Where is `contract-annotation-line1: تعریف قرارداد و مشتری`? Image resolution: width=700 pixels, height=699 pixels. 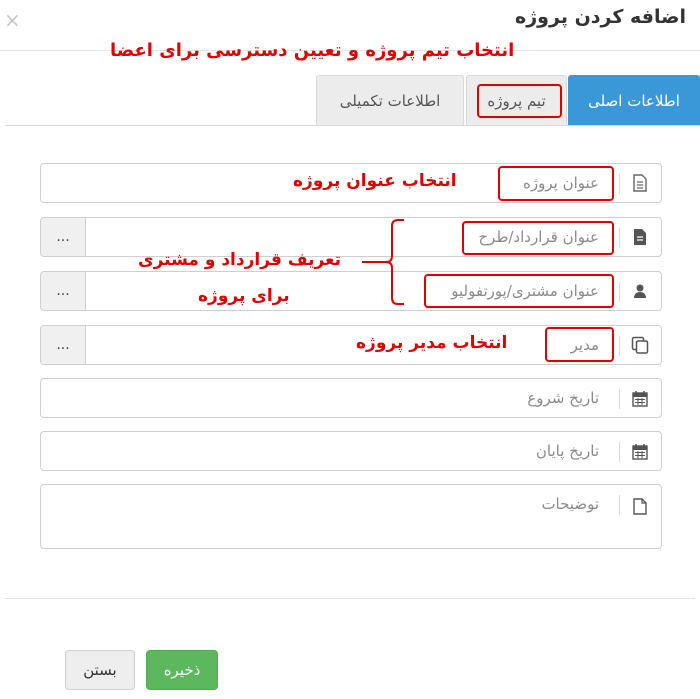 contract-annotation-line1: تعریف قرارداد و مشتری is located at coordinates (240, 260).